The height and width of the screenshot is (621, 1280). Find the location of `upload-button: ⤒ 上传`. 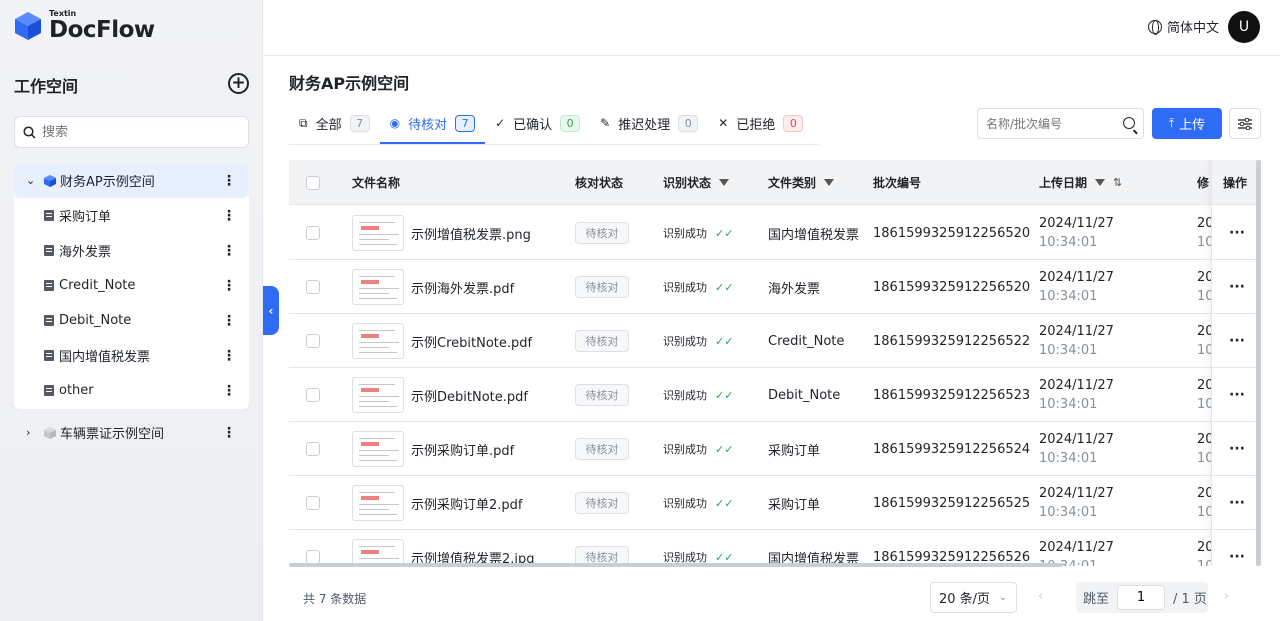

upload-button: ⤒ 上传 is located at coordinates (1187, 123).